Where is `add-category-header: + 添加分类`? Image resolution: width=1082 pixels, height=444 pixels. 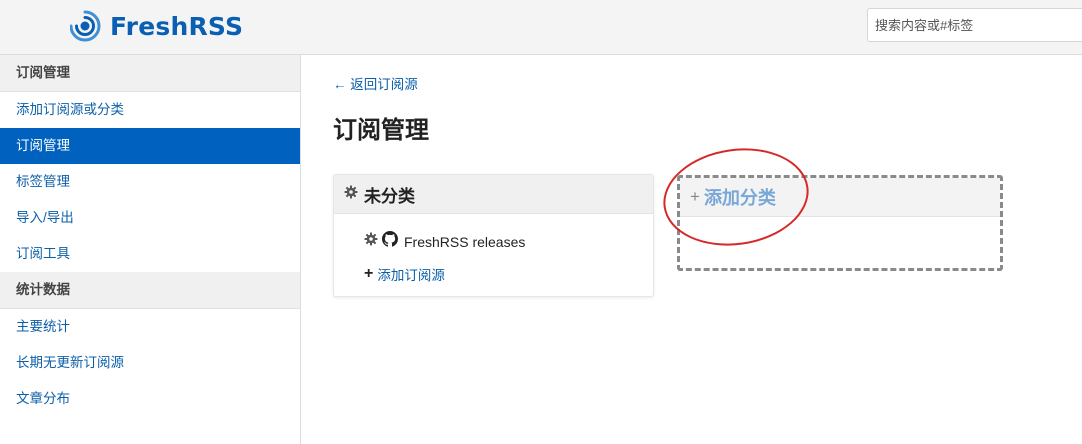 add-category-header: + 添加分类 is located at coordinates (840, 197).